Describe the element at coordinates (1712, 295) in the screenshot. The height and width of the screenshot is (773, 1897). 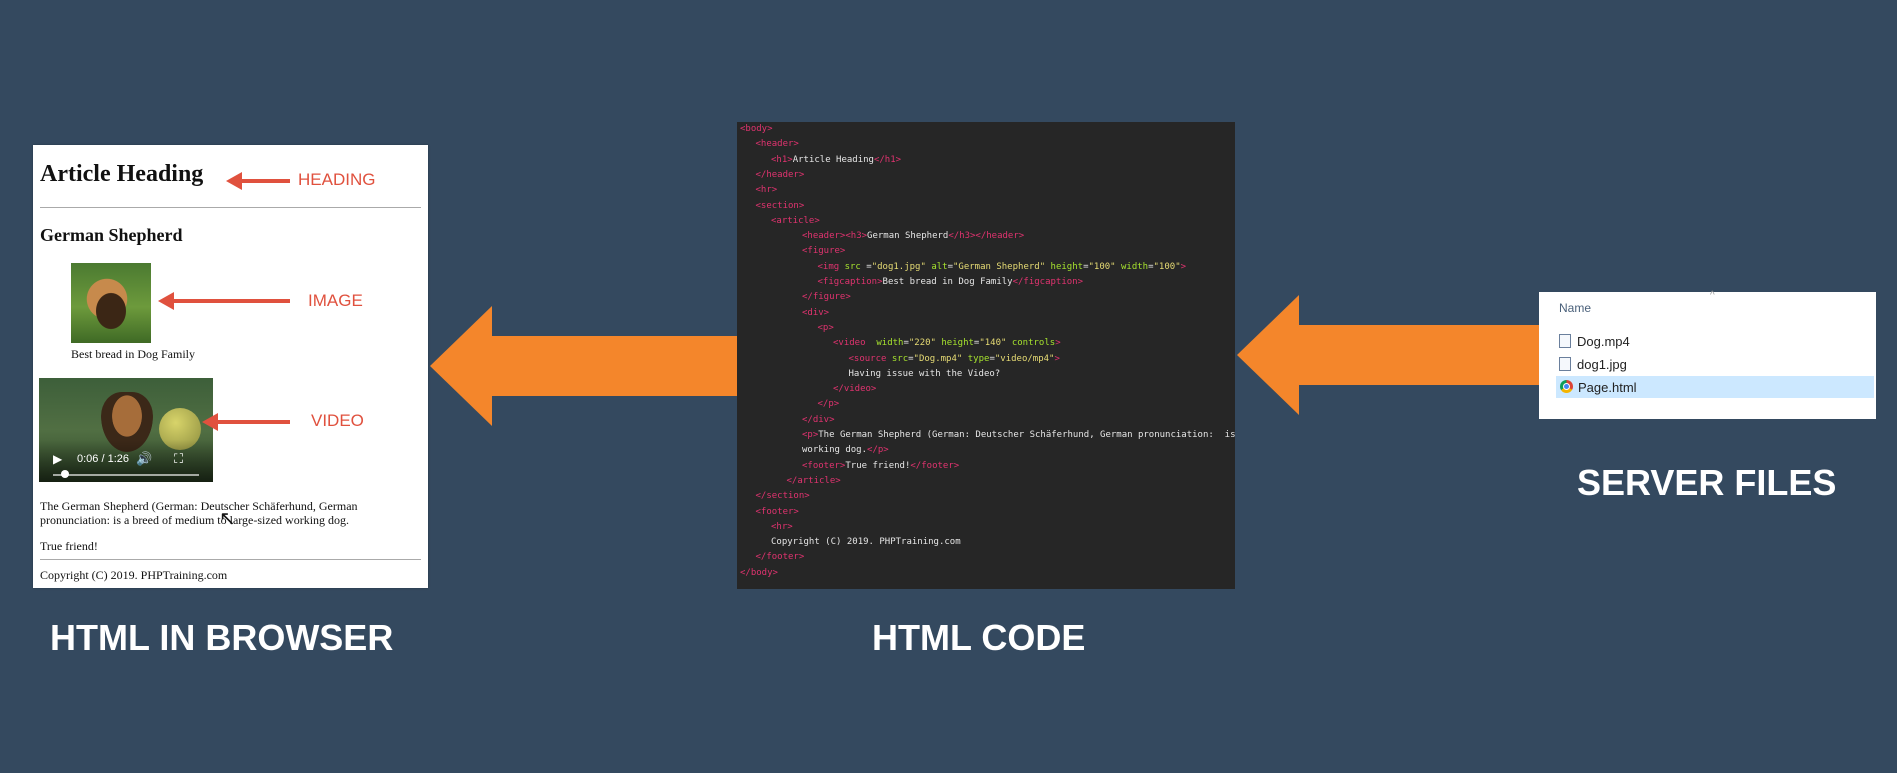
I see `sort-chevron-icon: ^` at that location.